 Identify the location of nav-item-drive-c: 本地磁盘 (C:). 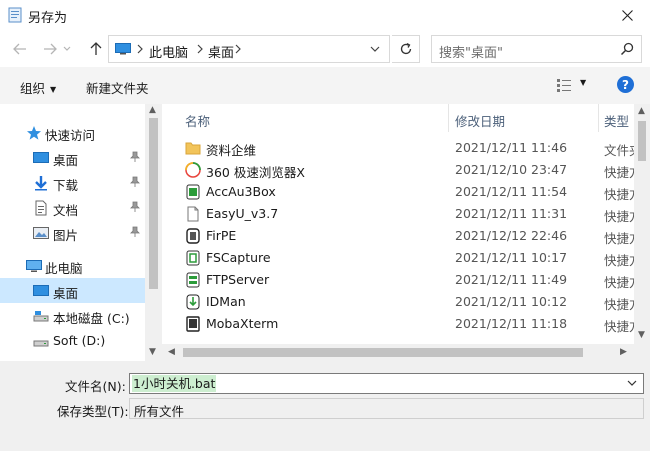
(72, 315).